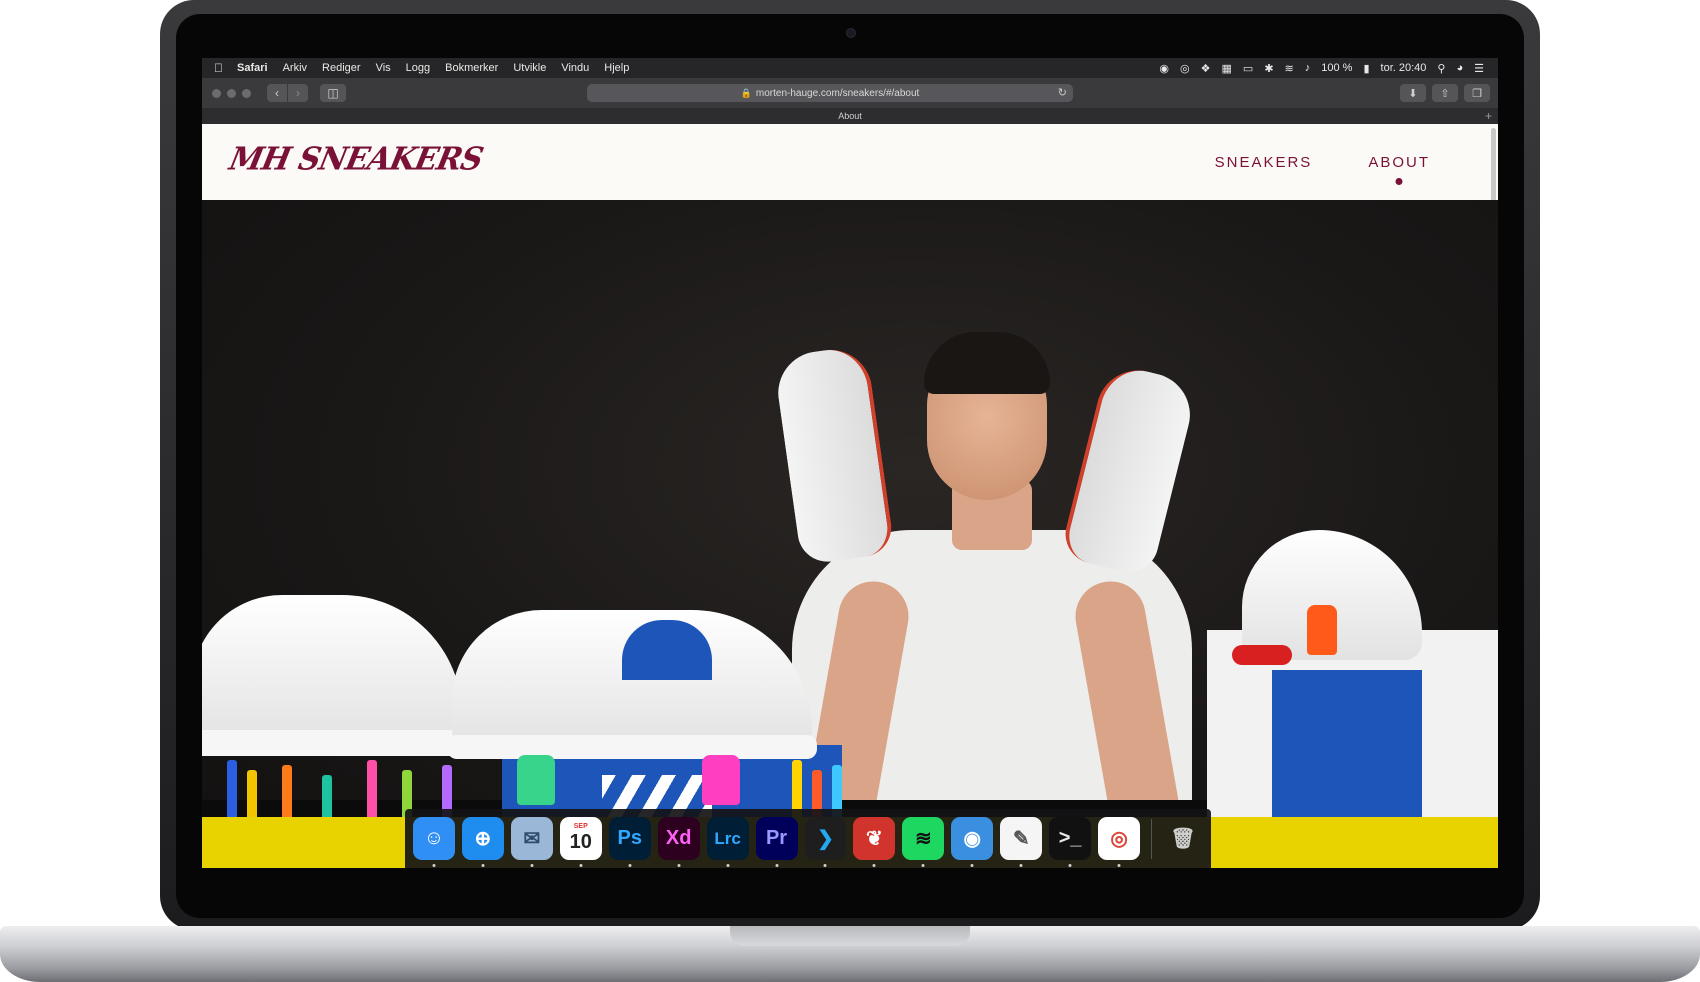  Describe the element at coordinates (1062, 92) in the screenshot. I see `reload-icon: ↻` at that location.